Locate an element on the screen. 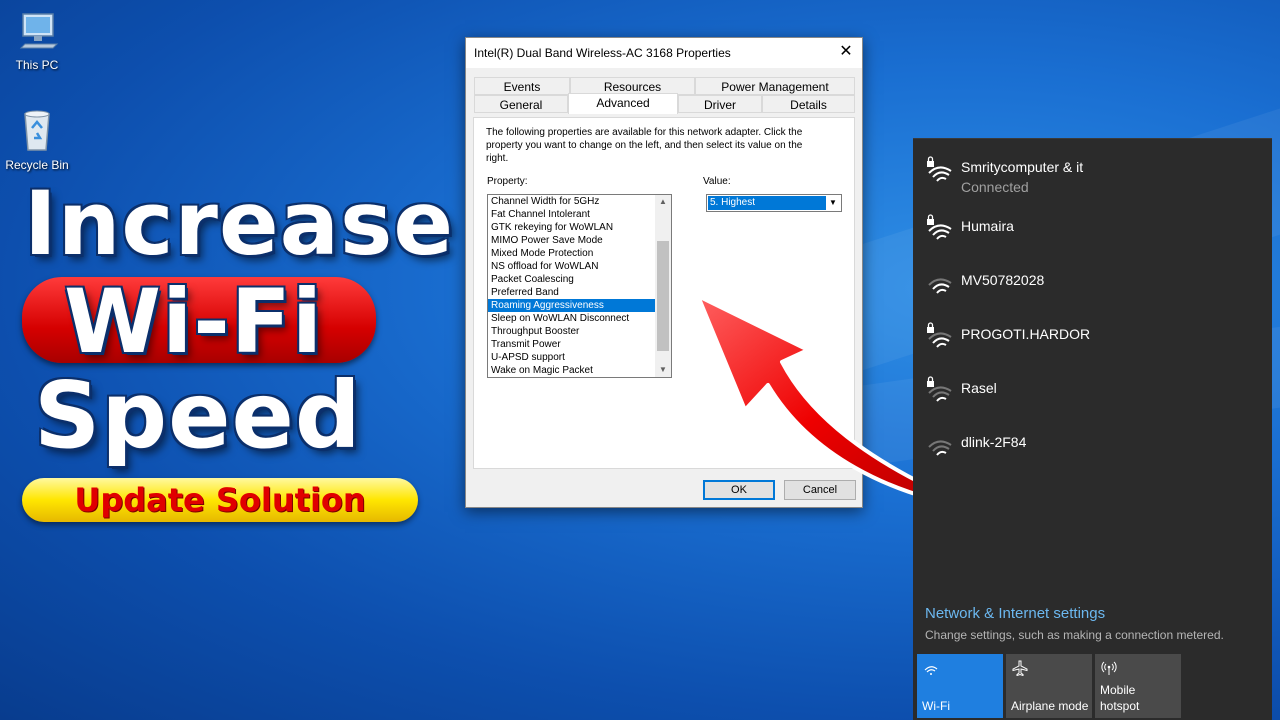 This screenshot has height=720, width=1280. property-item-selected: Roaming Aggressiveness is located at coordinates (571, 305).